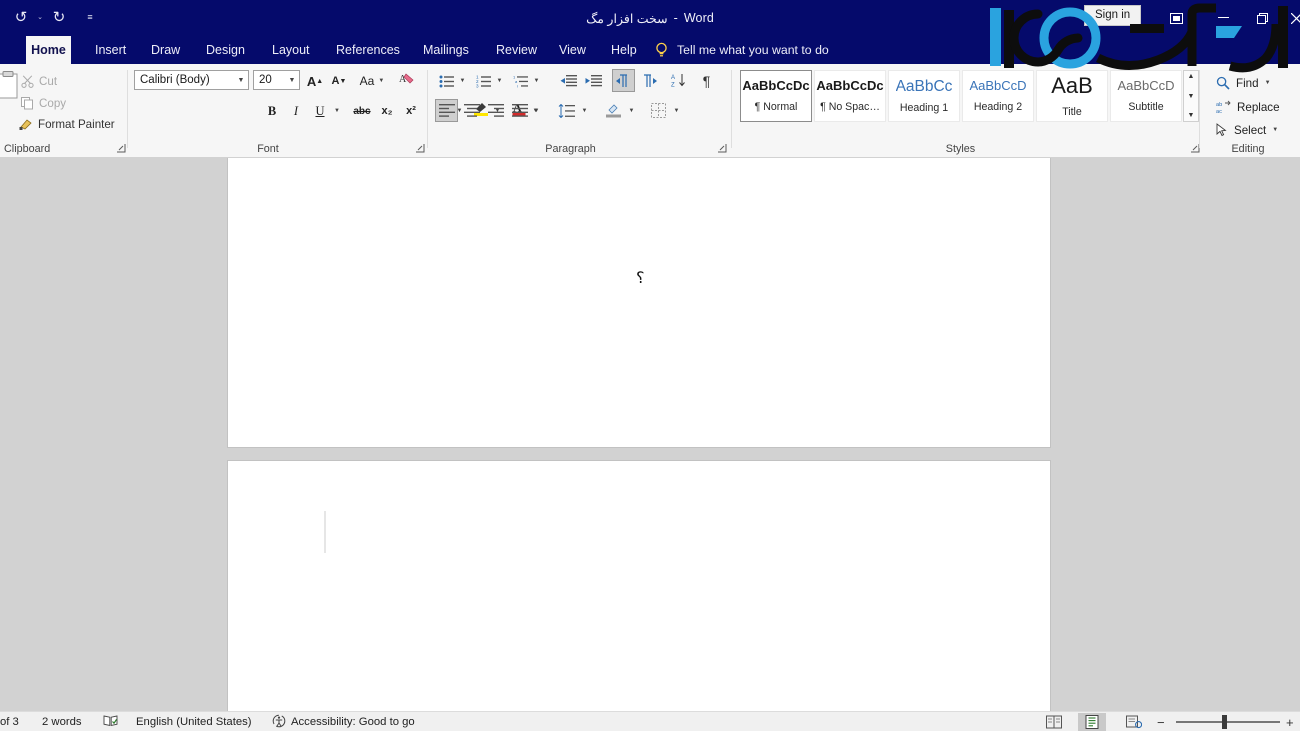 The height and width of the screenshot is (731, 1300). What do you see at coordinates (194, 721) in the screenshot?
I see `language-status: English (United States)` at bounding box center [194, 721].